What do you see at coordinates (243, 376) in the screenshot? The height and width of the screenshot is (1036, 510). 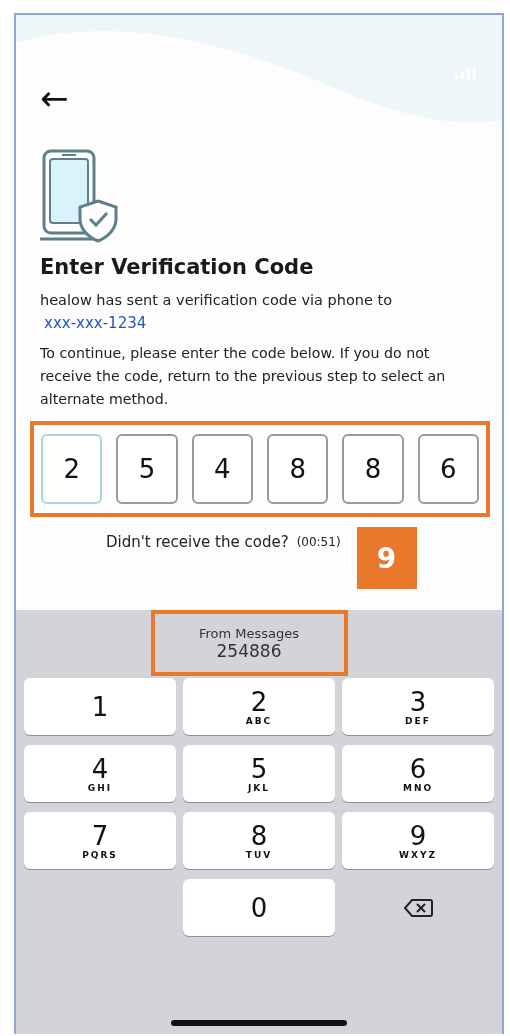 I see `instructions: To continue, please enter the code below. If you do not receive the code, return to the previous step to select an alternate method.` at bounding box center [243, 376].